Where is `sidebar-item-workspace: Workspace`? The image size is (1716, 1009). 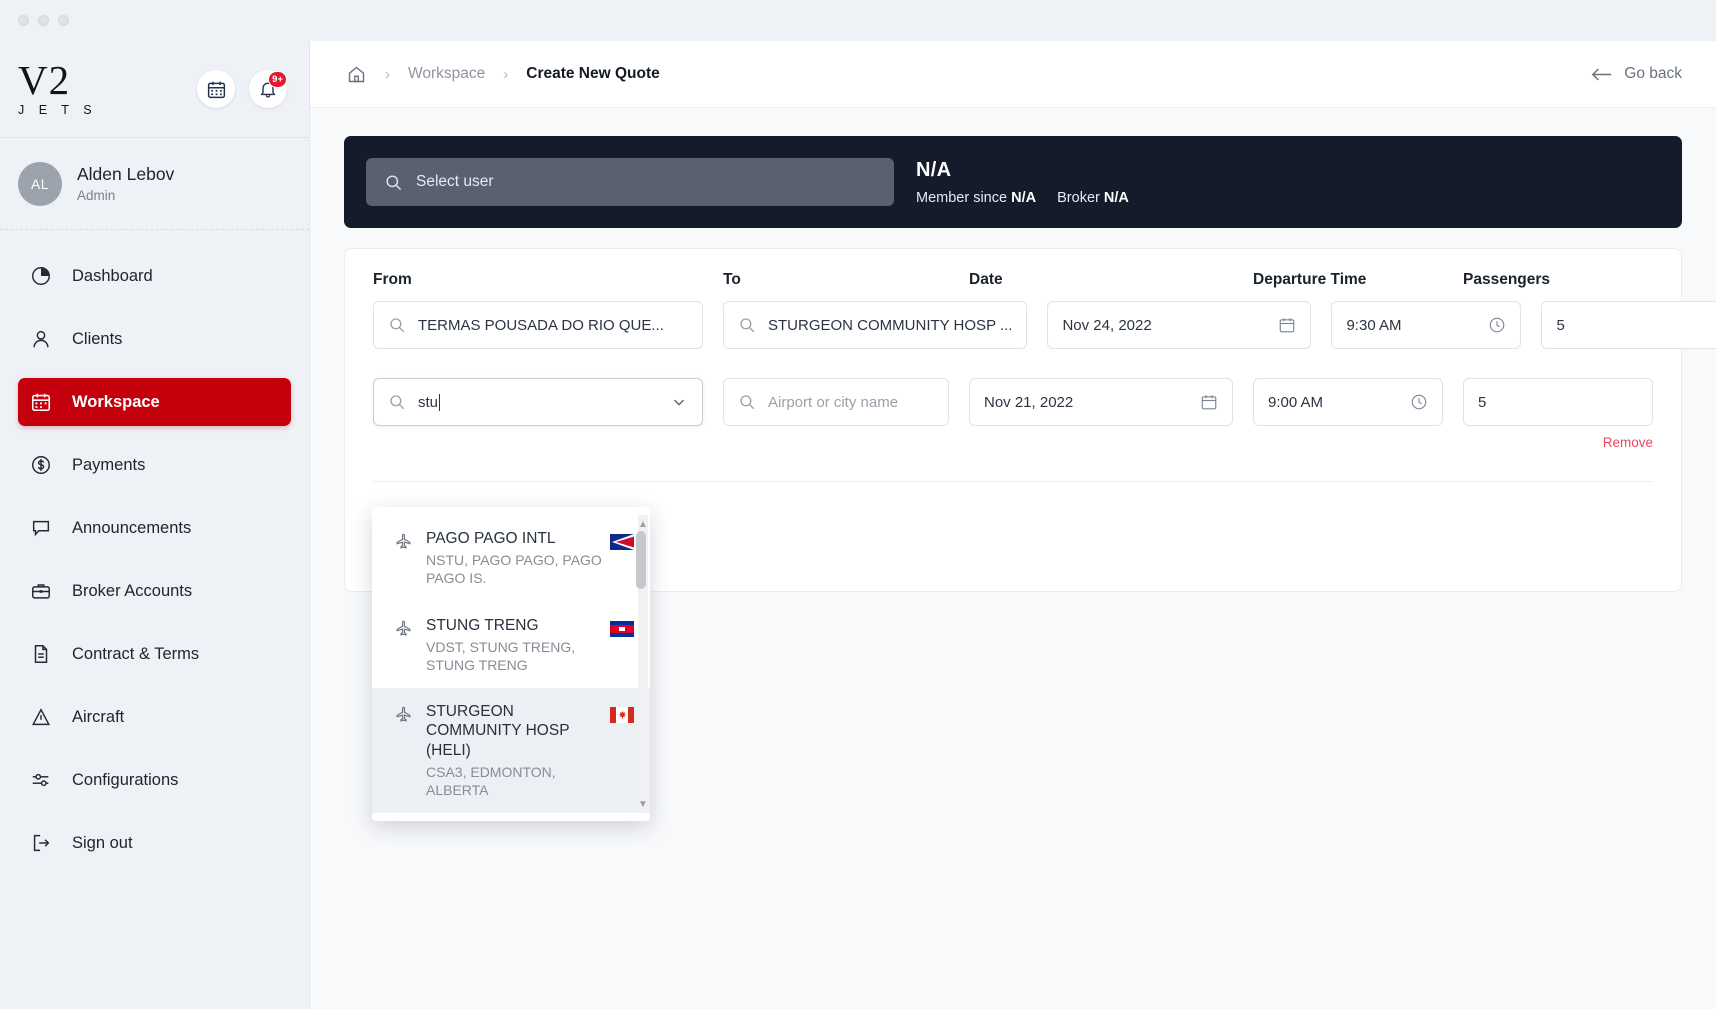 sidebar-item-workspace: Workspace is located at coordinates (154, 402).